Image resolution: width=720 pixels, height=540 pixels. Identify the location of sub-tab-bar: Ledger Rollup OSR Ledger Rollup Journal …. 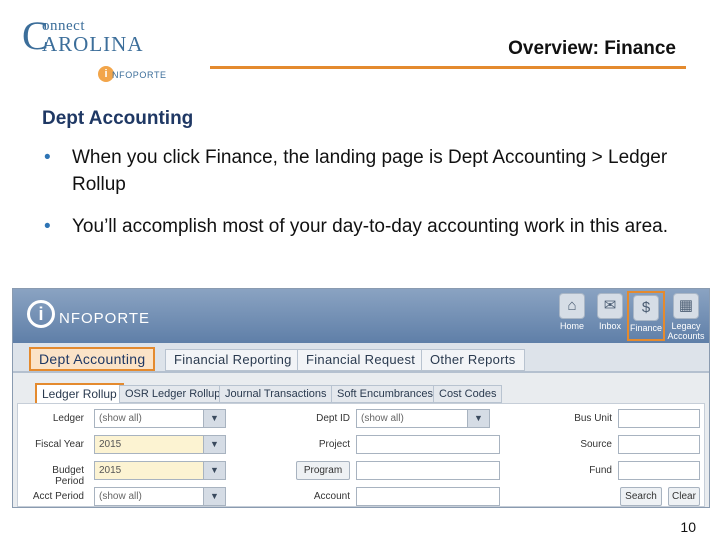
(361, 389).